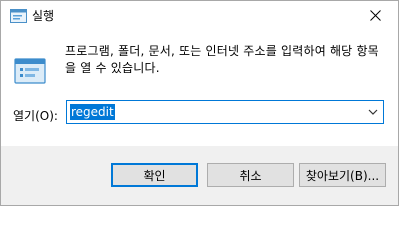  I want to click on open-input-value: regedit, so click(92, 112).